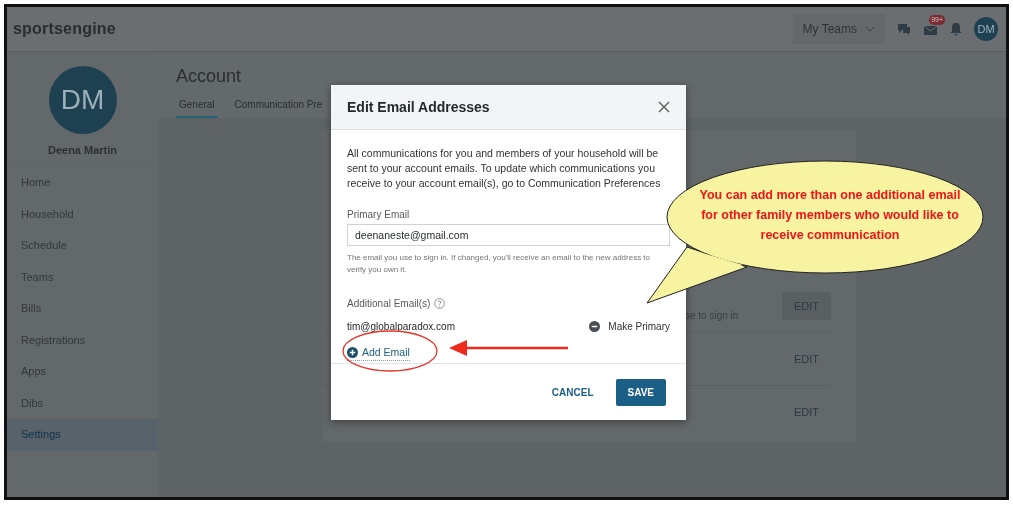  Describe the element at coordinates (82, 150) in the screenshot. I see `user-name: Deena Martin` at that location.